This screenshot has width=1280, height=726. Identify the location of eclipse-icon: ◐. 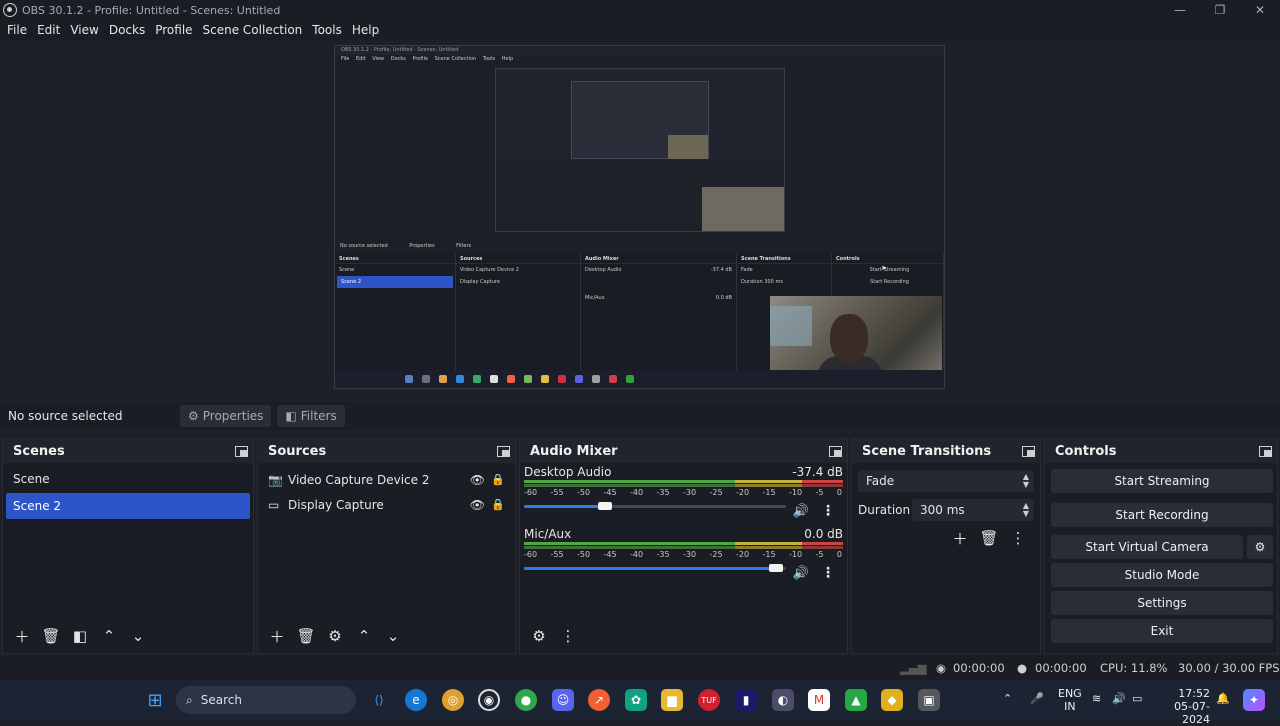
(783, 700).